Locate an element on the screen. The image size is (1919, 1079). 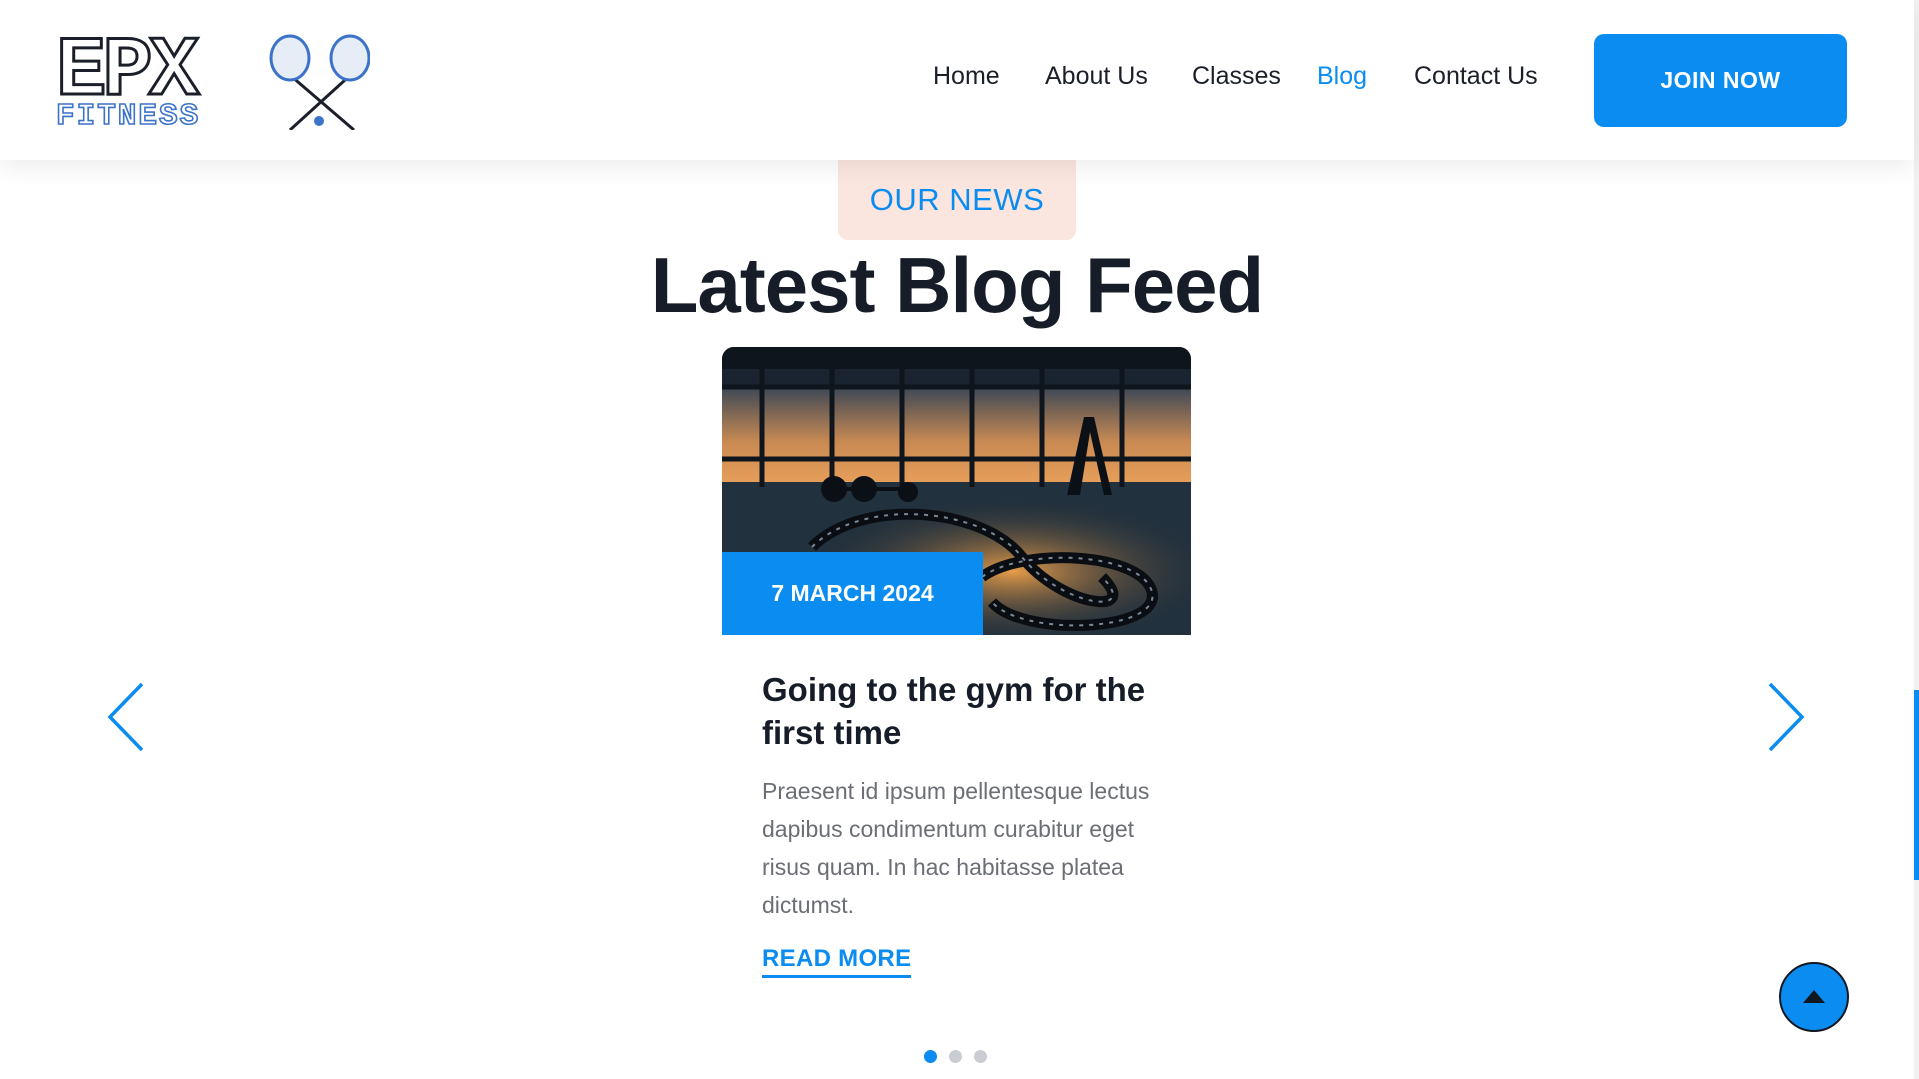
post-date: 7 MARCH 2024 is located at coordinates (852, 593).